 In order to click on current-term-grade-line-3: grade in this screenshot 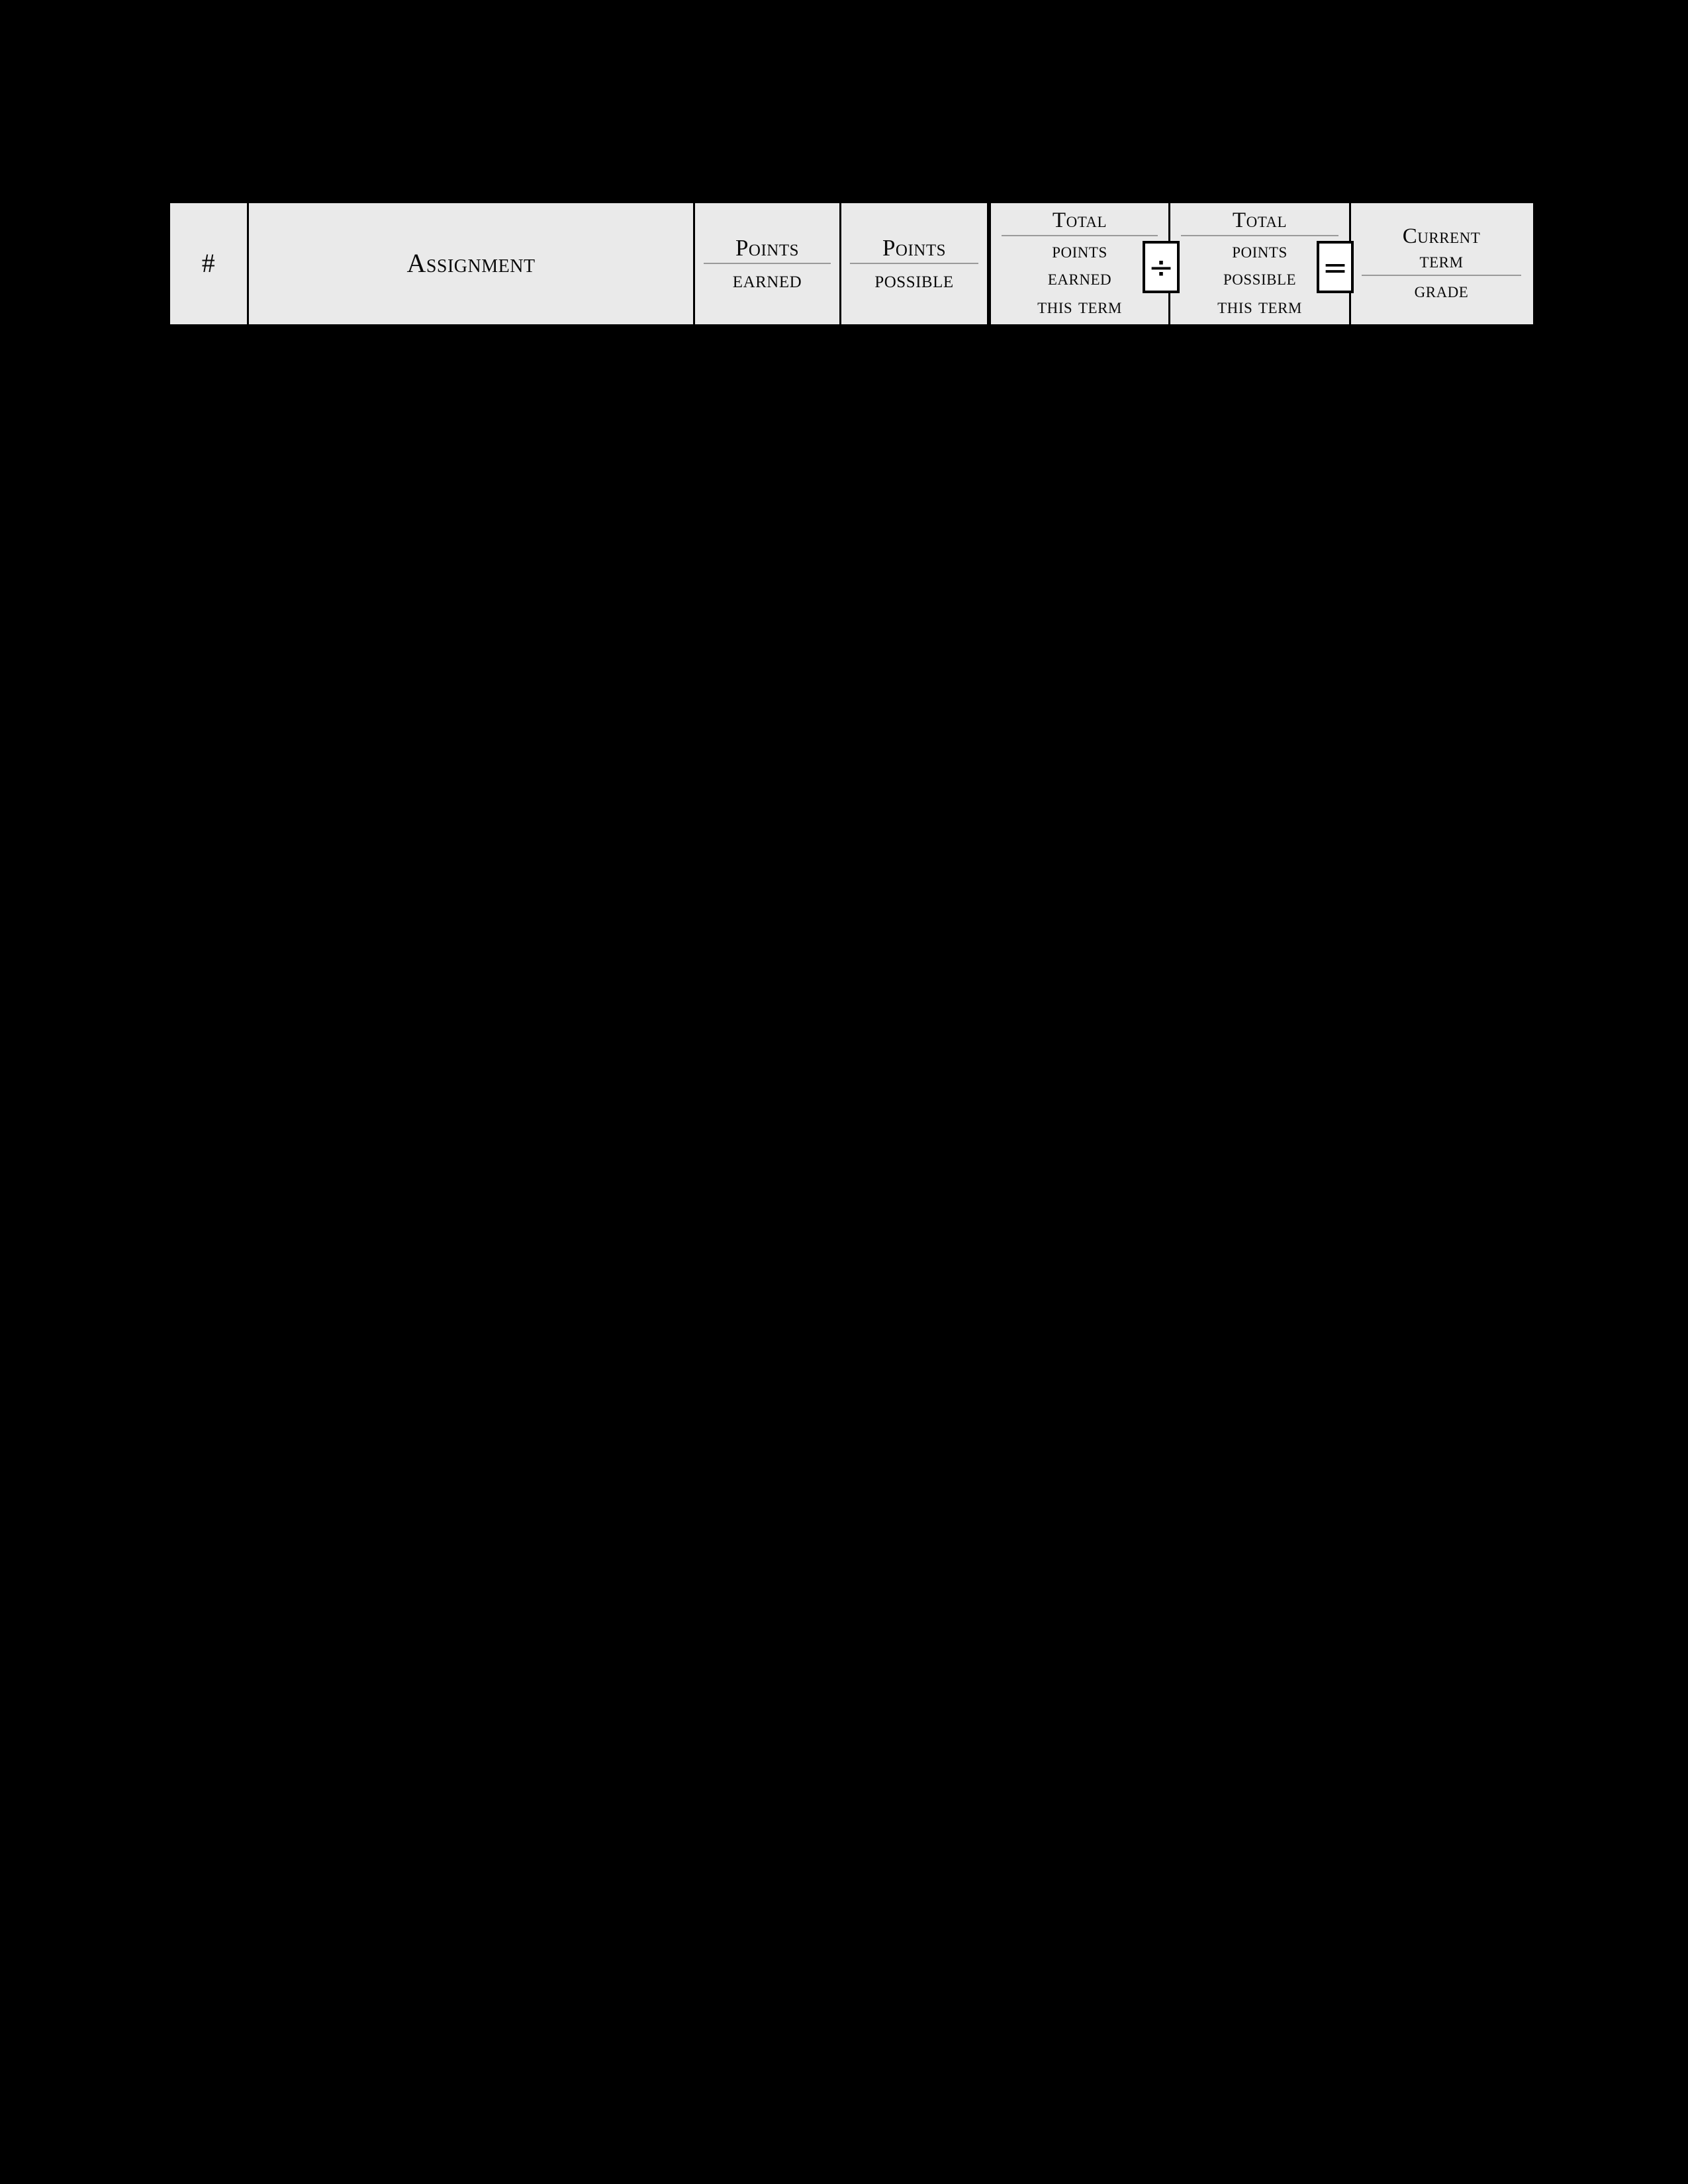, I will do `click(1441, 291)`.